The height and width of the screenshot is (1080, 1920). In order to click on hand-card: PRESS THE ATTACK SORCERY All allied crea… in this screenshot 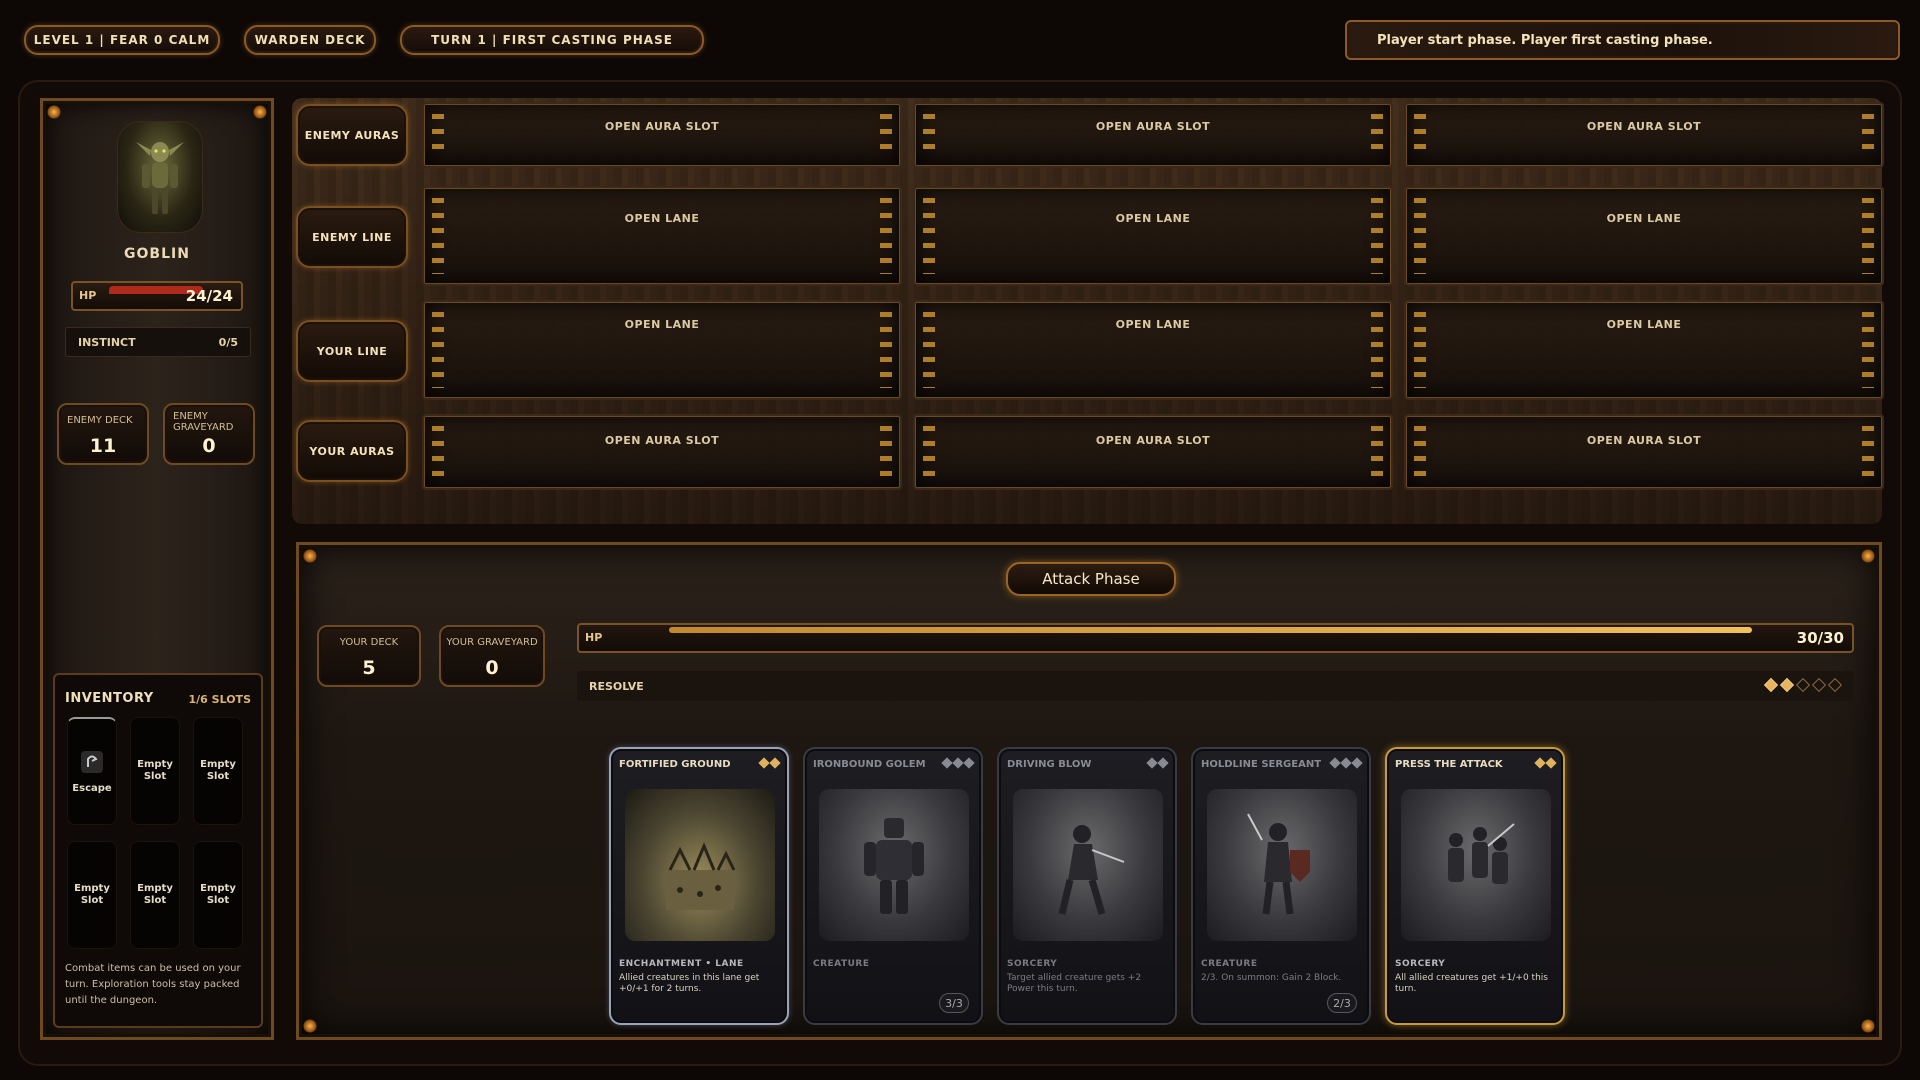, I will do `click(1475, 886)`.